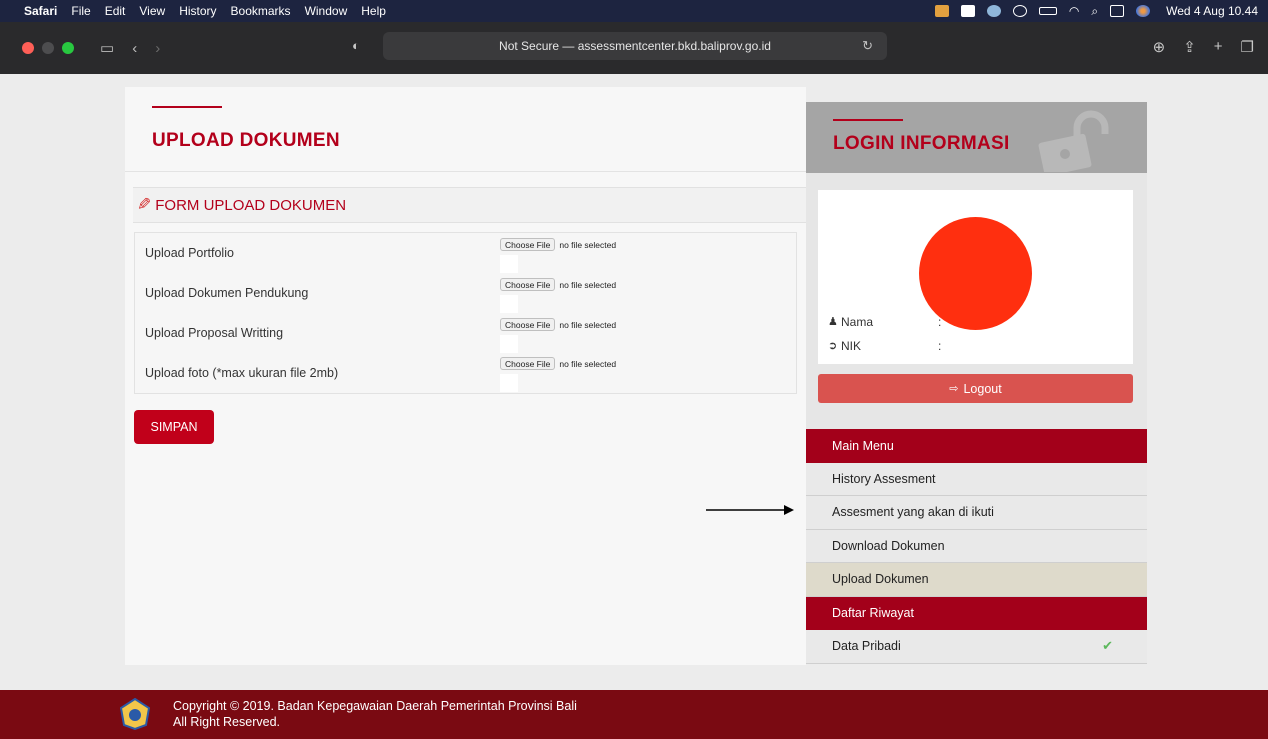 The height and width of the screenshot is (739, 1268). I want to click on dokumen-pendukung-label: Upload Dokumen Pendukung, so click(227, 293).